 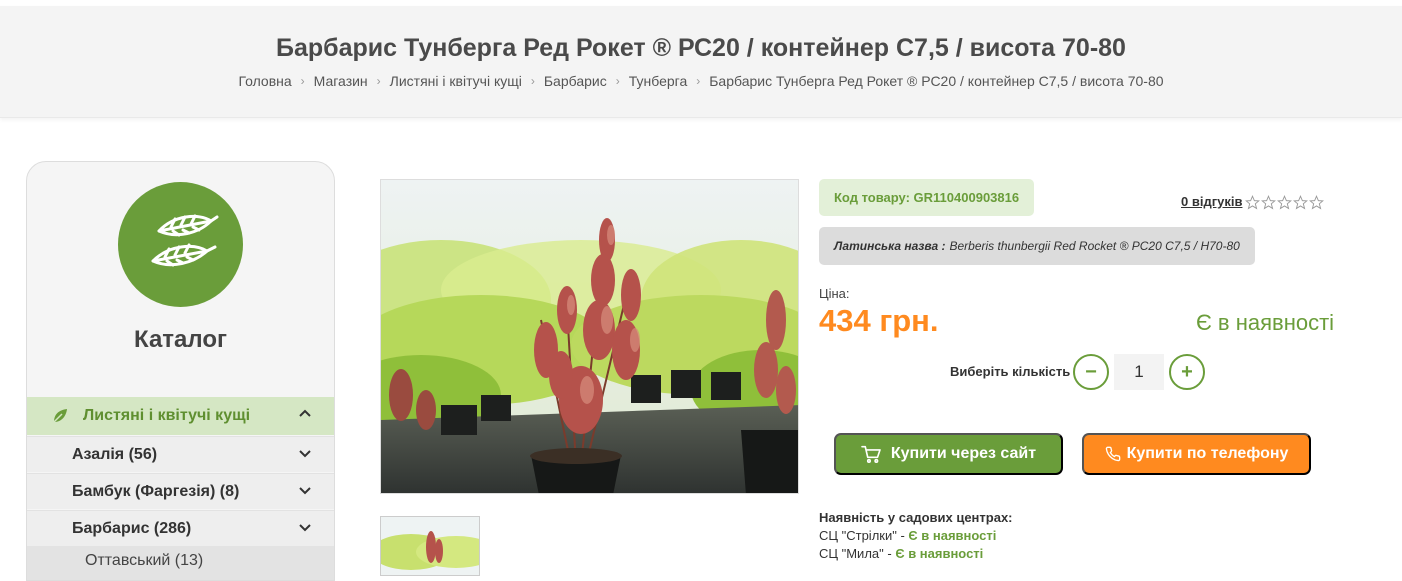 What do you see at coordinates (1187, 372) in the screenshot?
I see `quantity-increase-button: +` at bounding box center [1187, 372].